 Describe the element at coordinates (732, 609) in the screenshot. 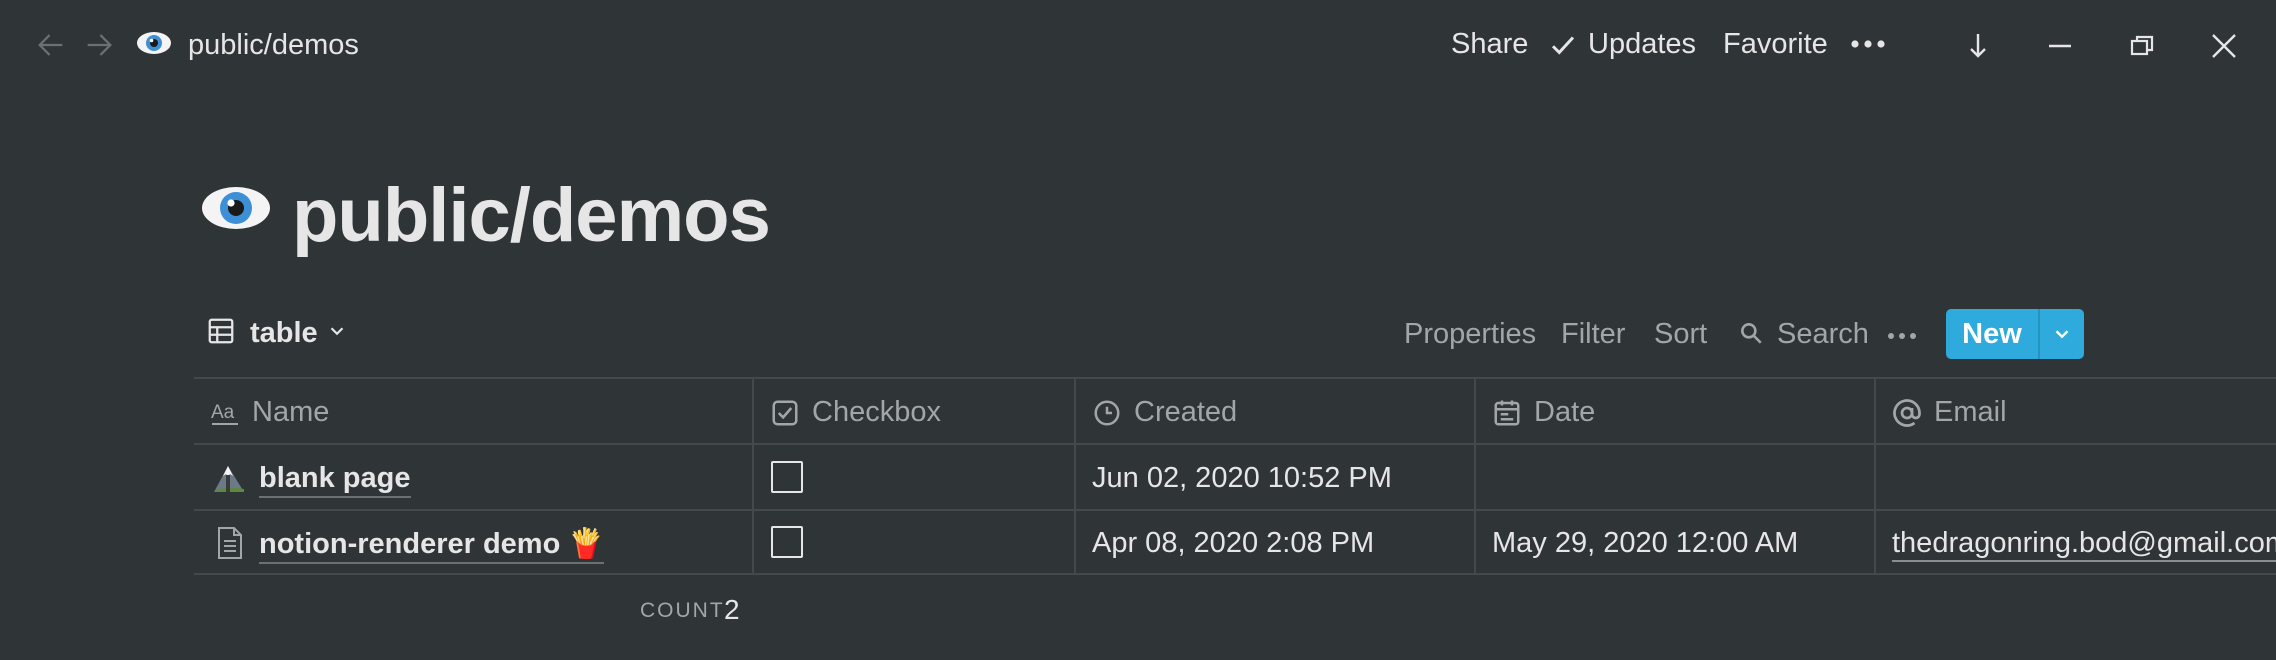

I see `count-value: 2` at that location.